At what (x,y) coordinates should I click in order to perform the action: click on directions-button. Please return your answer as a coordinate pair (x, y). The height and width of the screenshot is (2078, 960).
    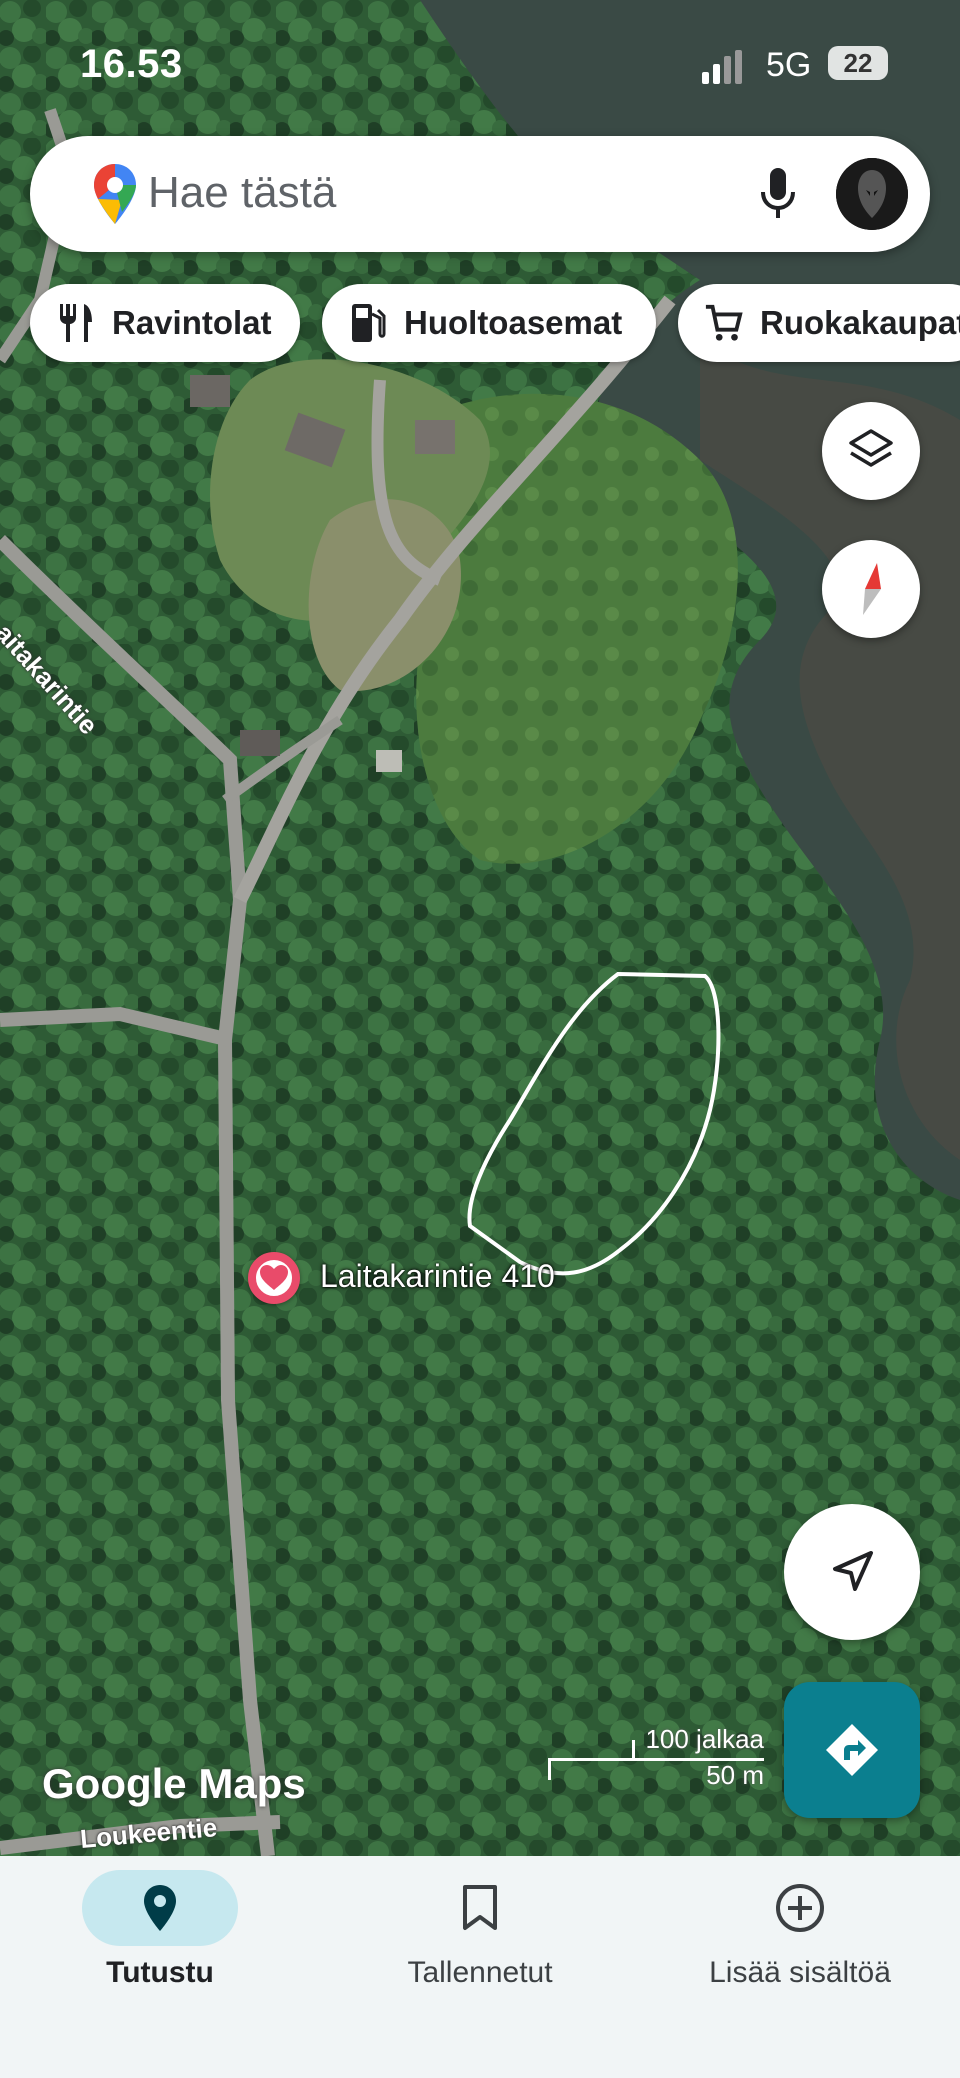
    Looking at the image, I should click on (852, 1750).